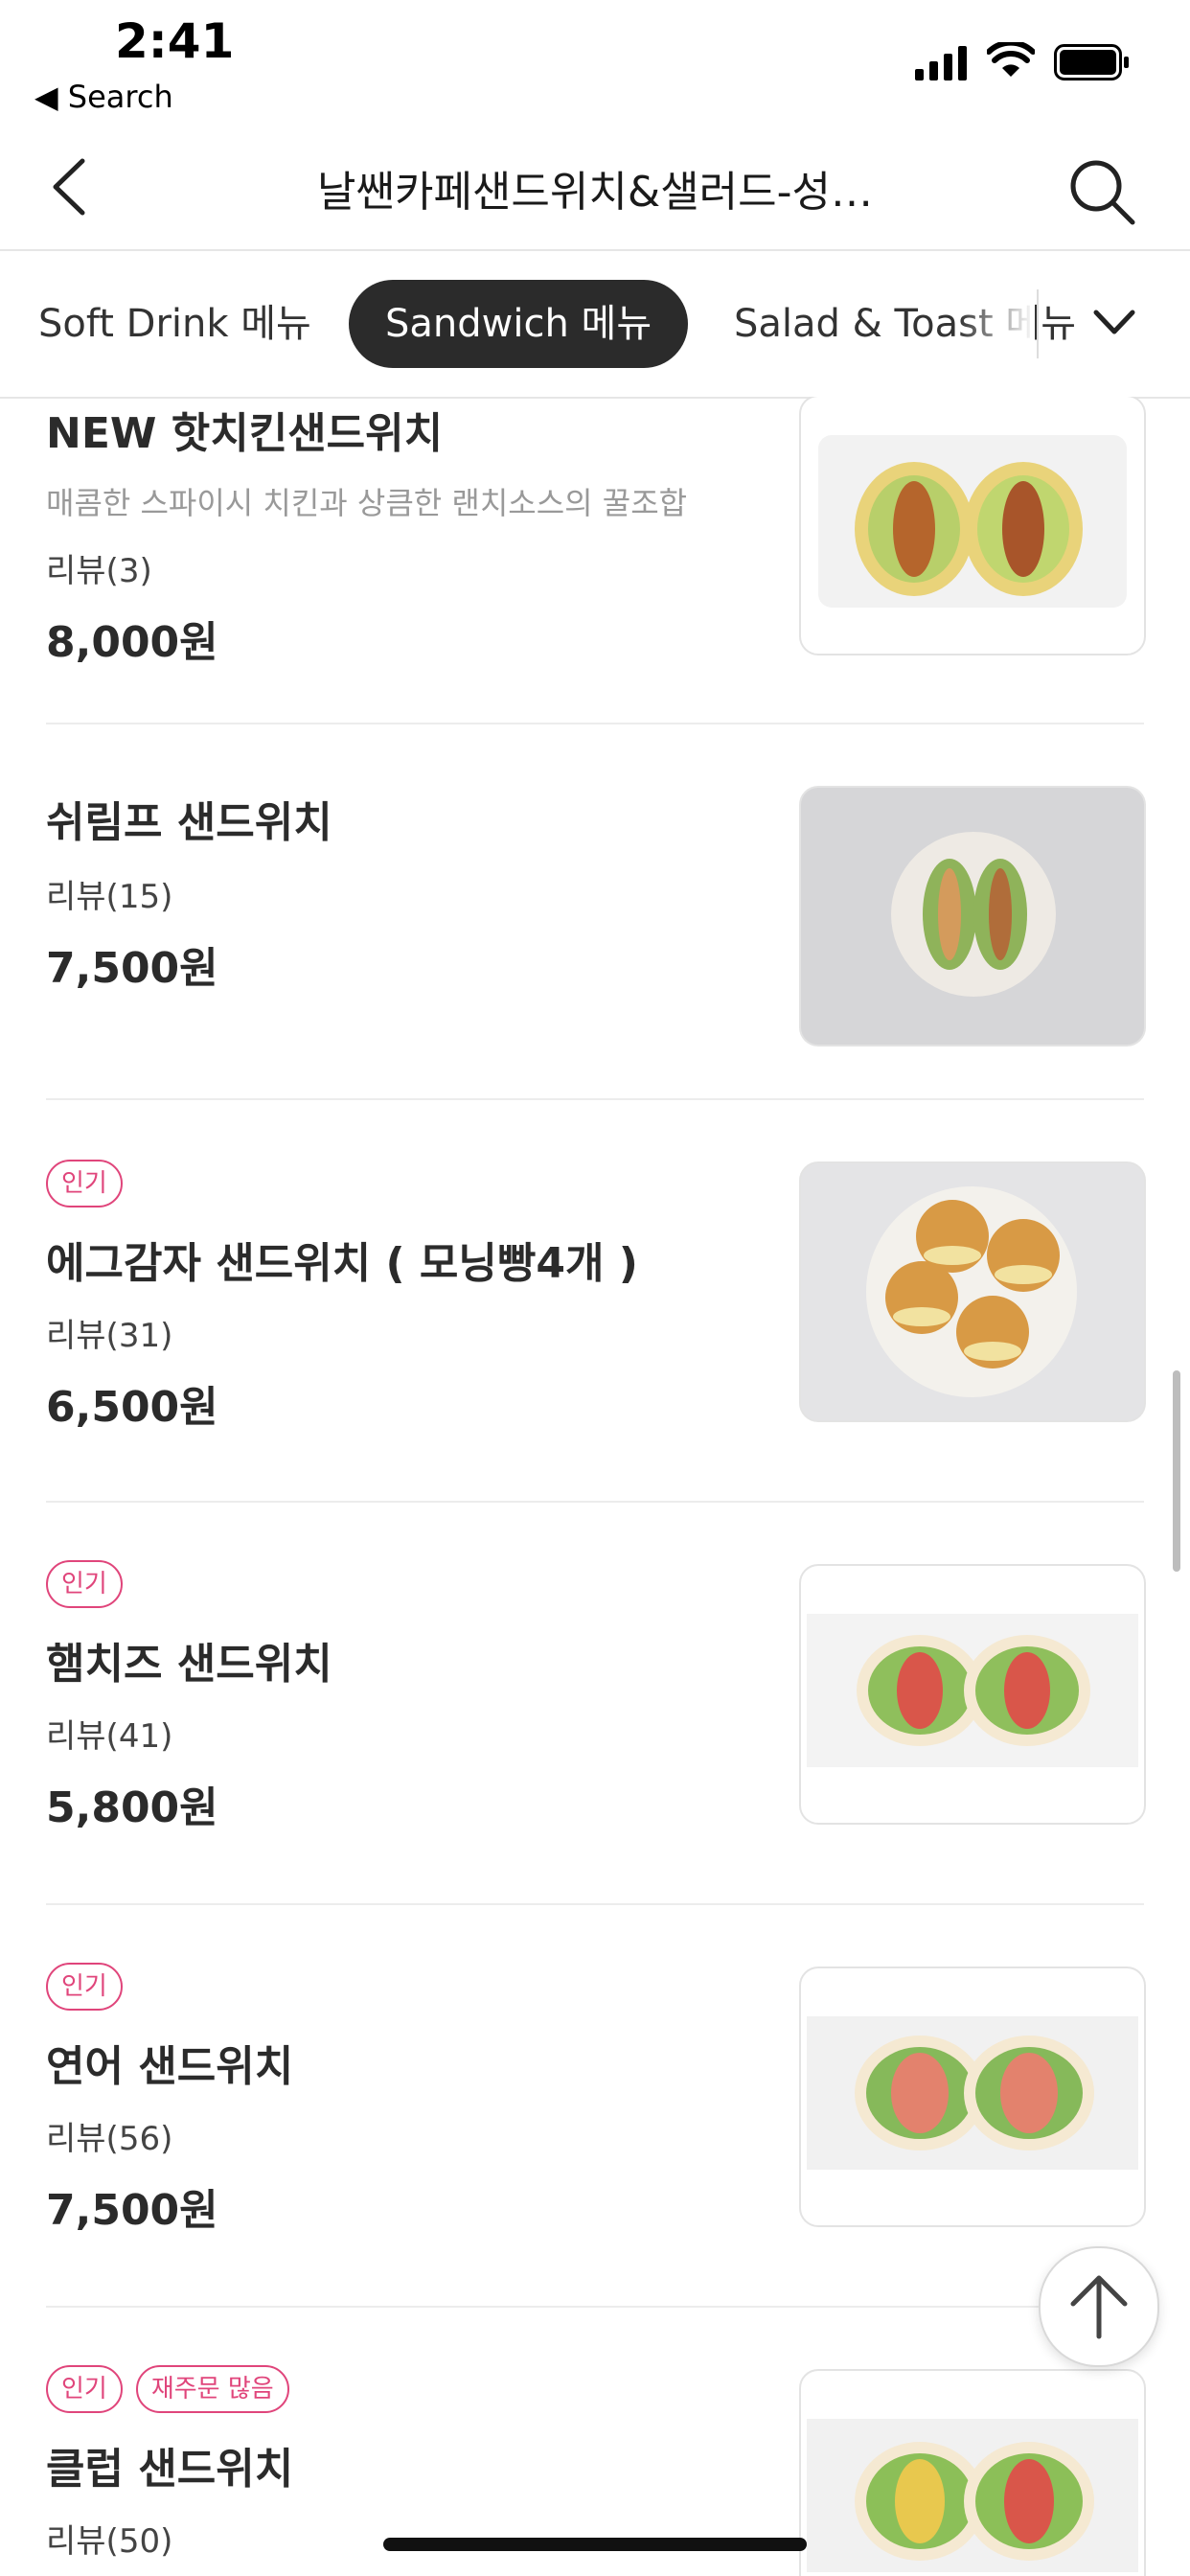 The height and width of the screenshot is (2576, 1190). Describe the element at coordinates (342, 1263) in the screenshot. I see `item-name: 에그감자 샌드위치 ( 모닝빵4개 )` at that location.